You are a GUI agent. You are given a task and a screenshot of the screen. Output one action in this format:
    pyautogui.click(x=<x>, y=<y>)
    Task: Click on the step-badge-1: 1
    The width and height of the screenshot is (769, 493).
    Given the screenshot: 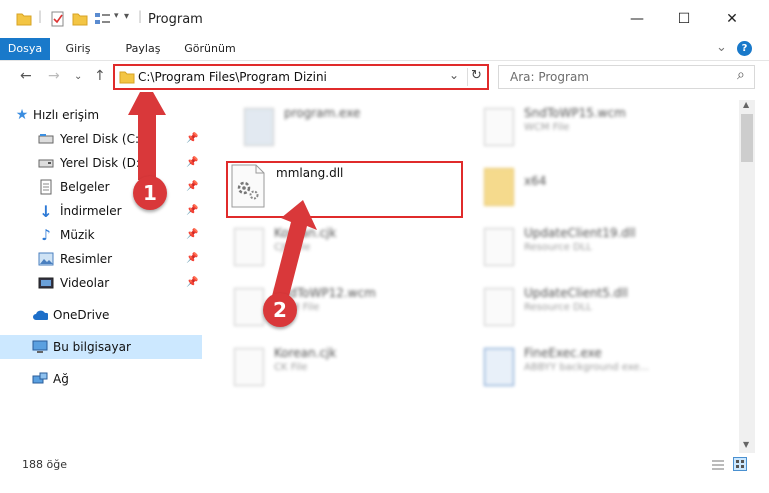 What is the action you would take?
    pyautogui.click(x=150, y=193)
    